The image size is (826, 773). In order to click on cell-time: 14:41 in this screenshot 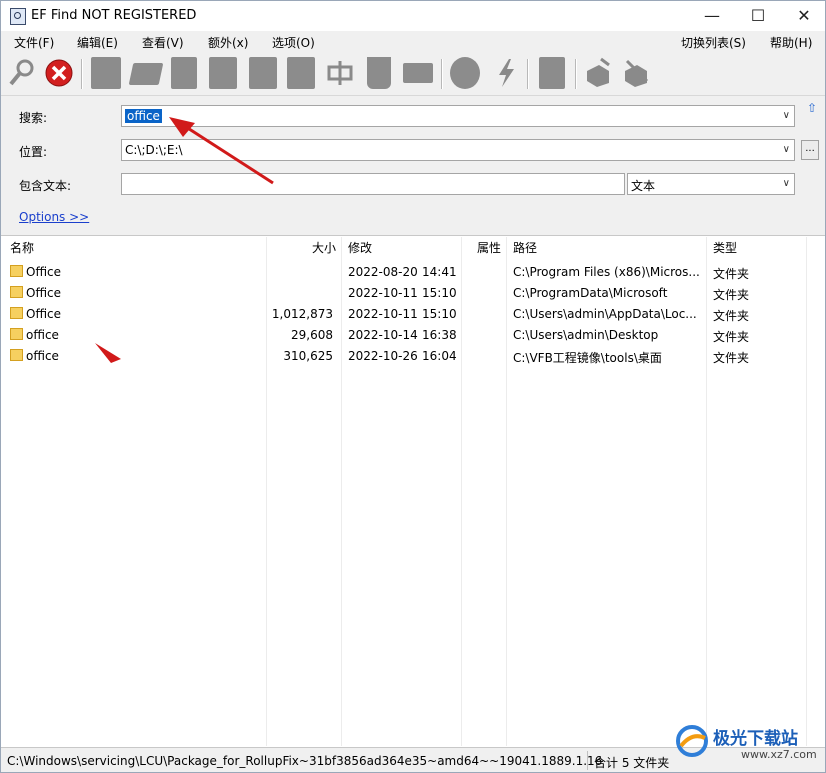, I will do `click(439, 272)`.